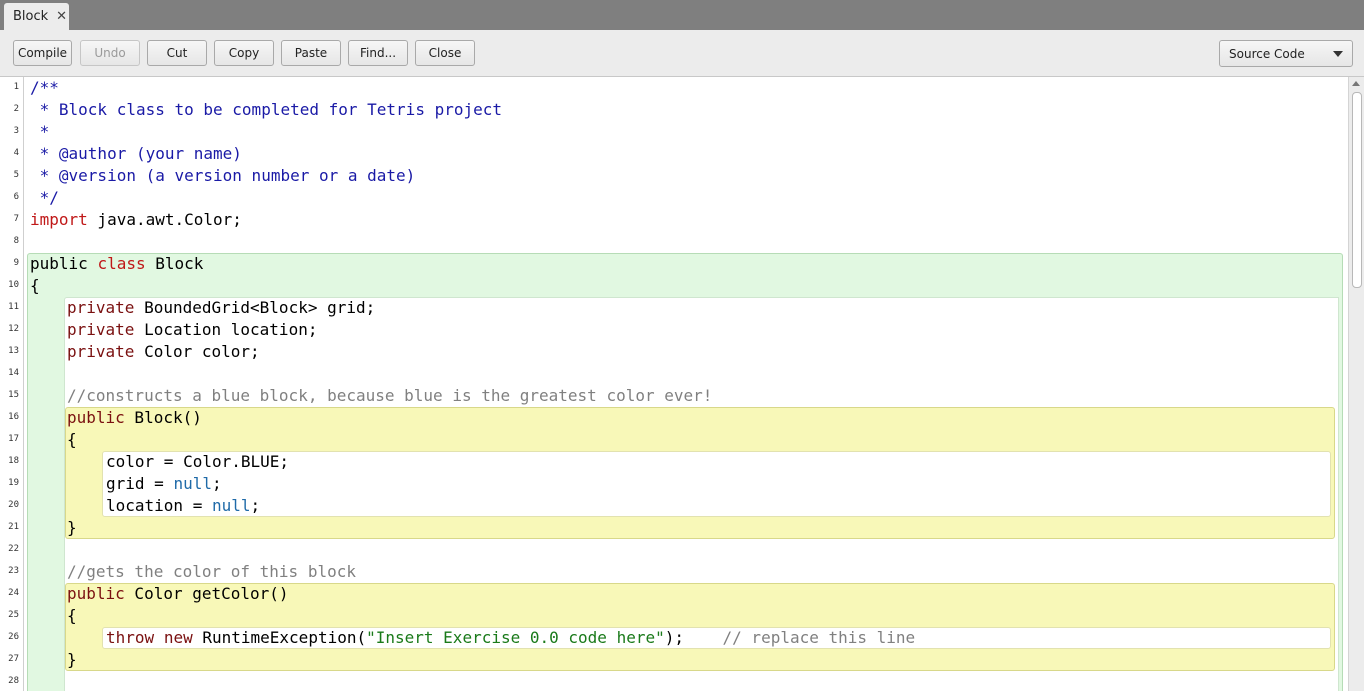 This screenshot has width=1364, height=691. I want to click on code-text: BoundedGrid<Block> grid;, so click(255, 307).